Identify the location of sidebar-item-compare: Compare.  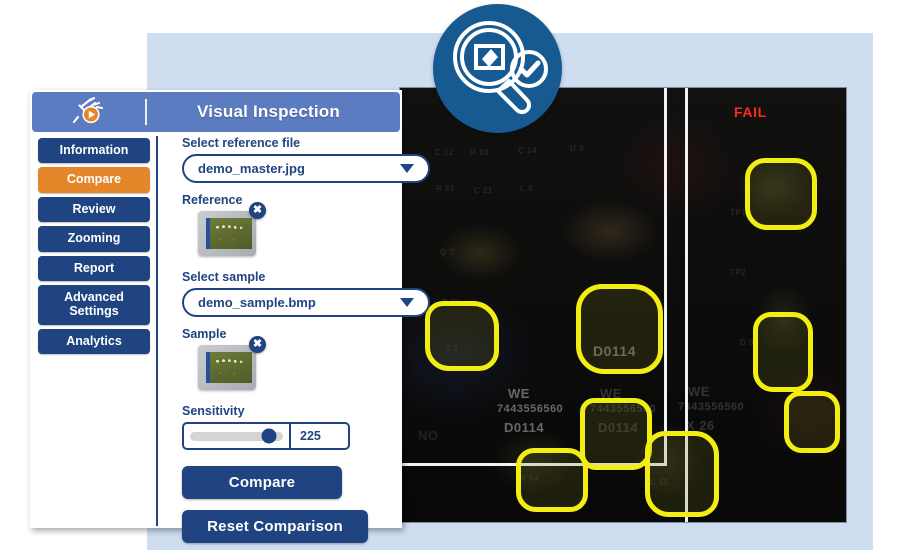
(94, 180).